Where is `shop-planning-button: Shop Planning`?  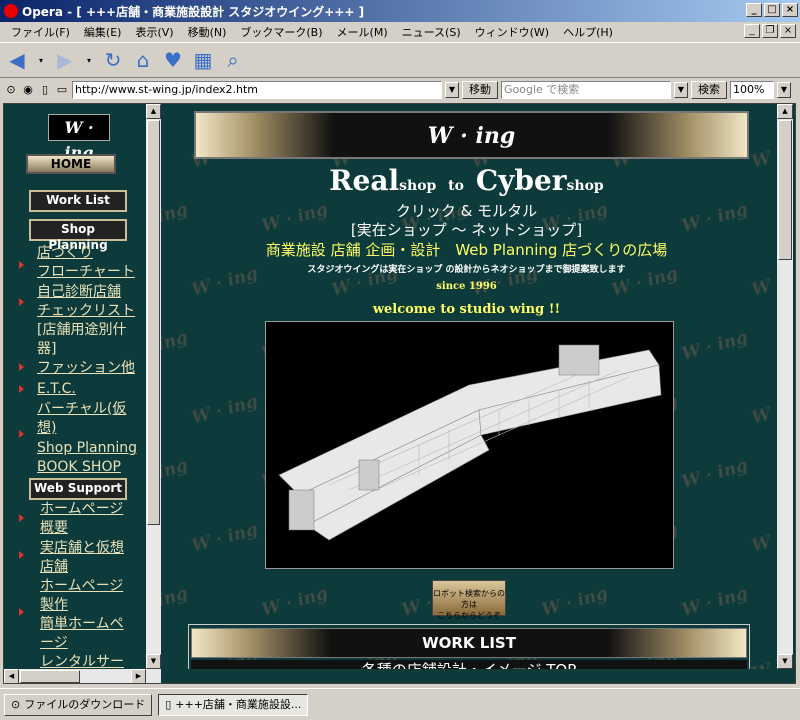
shop-planning-button: Shop Planning is located at coordinates (78, 235).